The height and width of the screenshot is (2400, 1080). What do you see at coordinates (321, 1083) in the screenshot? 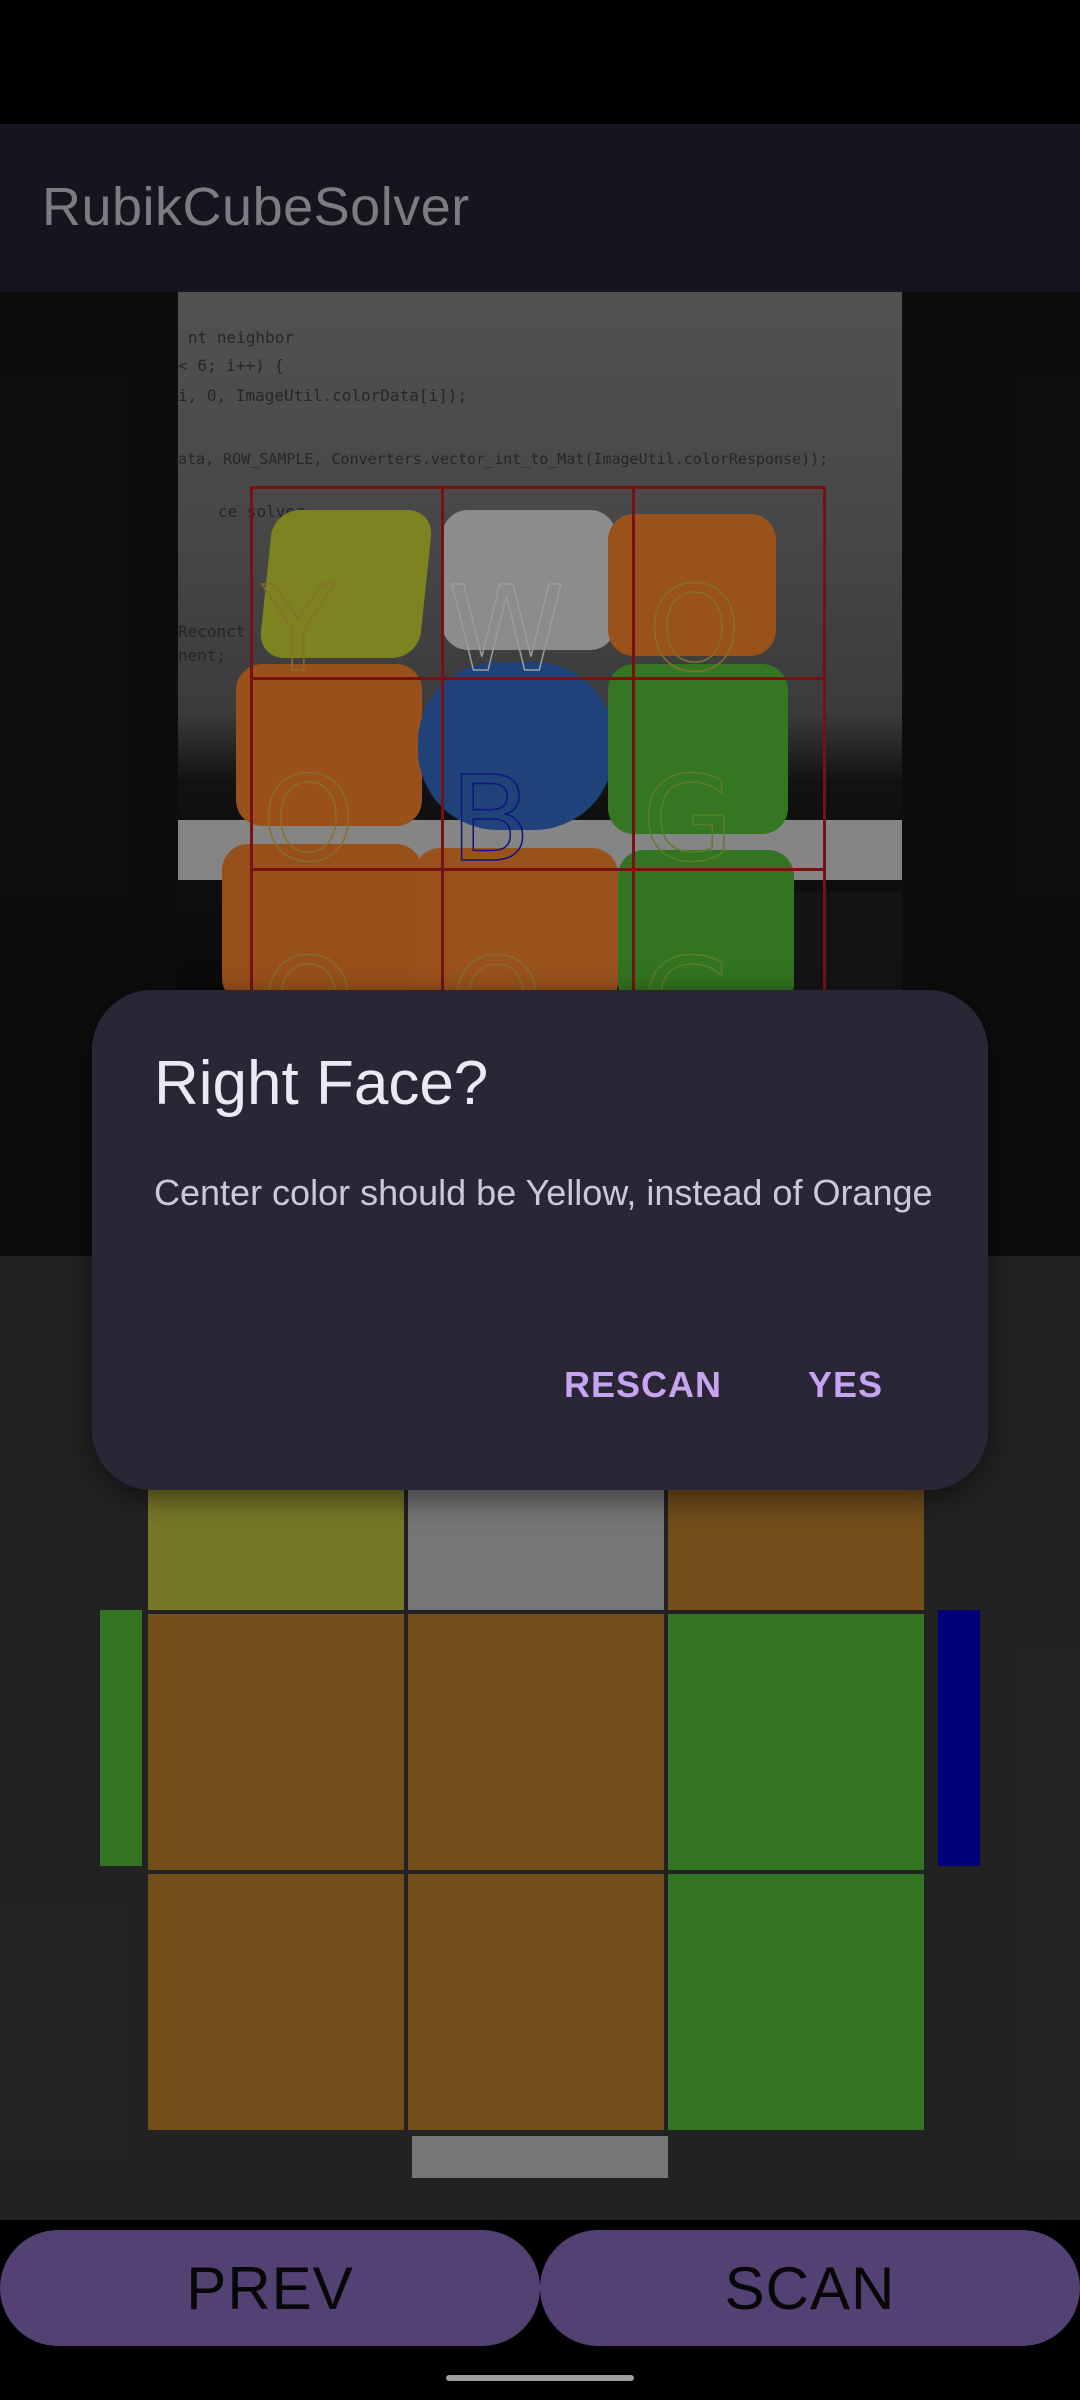
I see `dialog-title: Right Face?` at bounding box center [321, 1083].